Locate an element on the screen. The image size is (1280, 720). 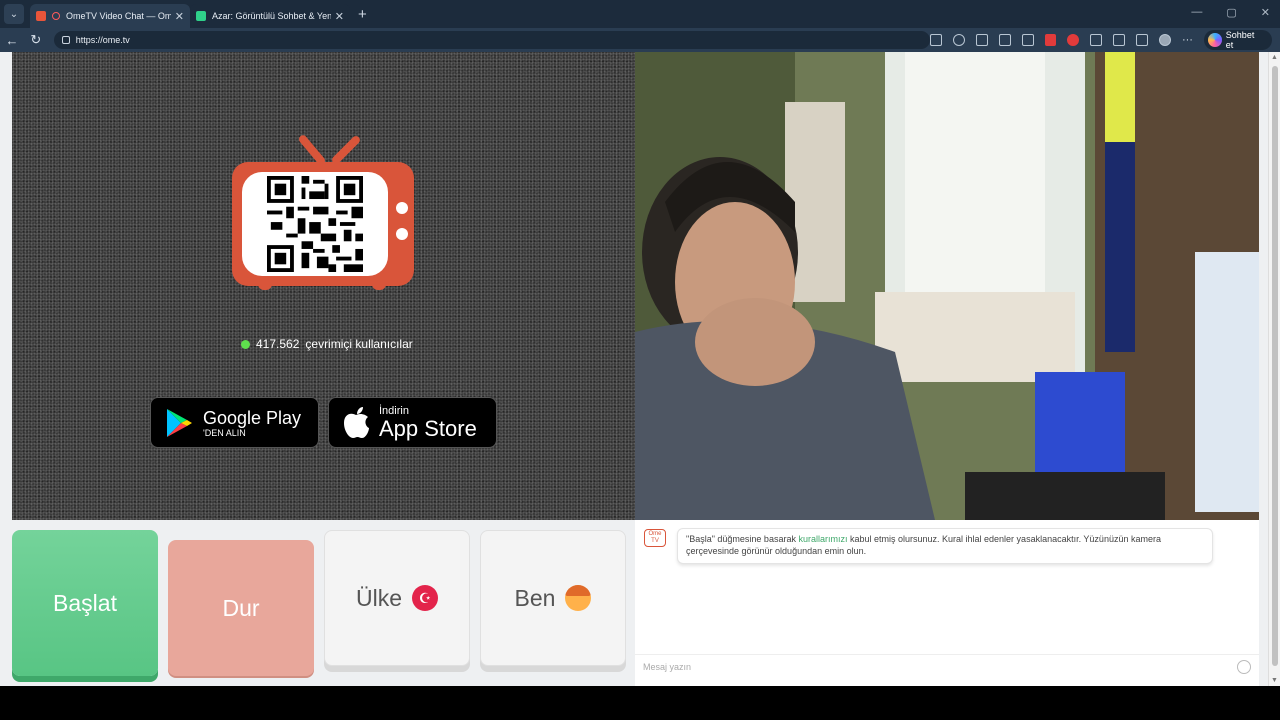
tracking-prevention-icon is located at coordinates (958, 40).